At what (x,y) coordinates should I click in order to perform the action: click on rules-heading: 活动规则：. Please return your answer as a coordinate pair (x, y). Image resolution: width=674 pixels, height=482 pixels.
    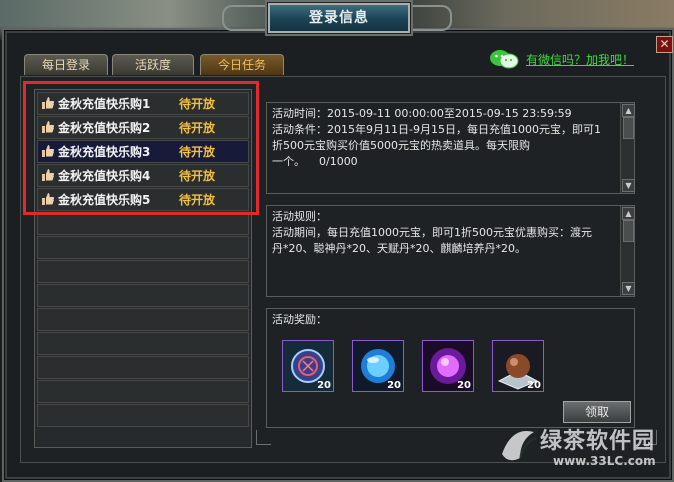
    Looking at the image, I should click on (299, 216).